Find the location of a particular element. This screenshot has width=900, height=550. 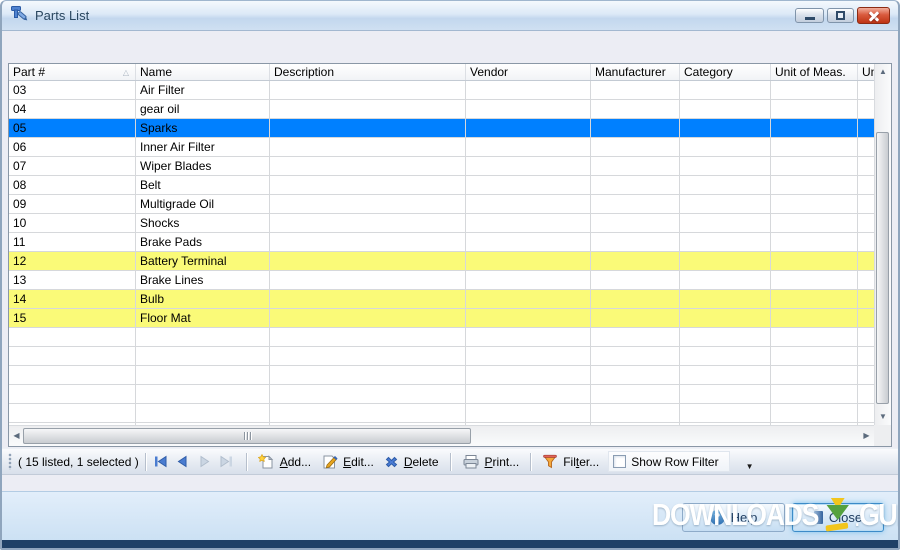

table-cell: 12 is located at coordinates (72, 261).